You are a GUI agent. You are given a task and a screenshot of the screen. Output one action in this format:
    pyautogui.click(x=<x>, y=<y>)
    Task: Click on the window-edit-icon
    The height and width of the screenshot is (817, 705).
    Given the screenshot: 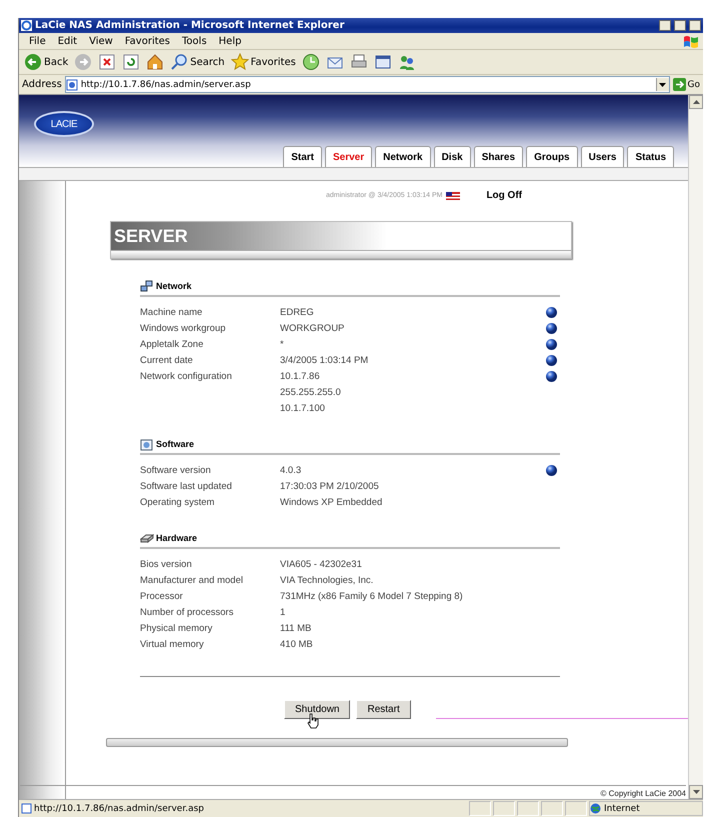 What is the action you would take?
    pyautogui.click(x=383, y=62)
    